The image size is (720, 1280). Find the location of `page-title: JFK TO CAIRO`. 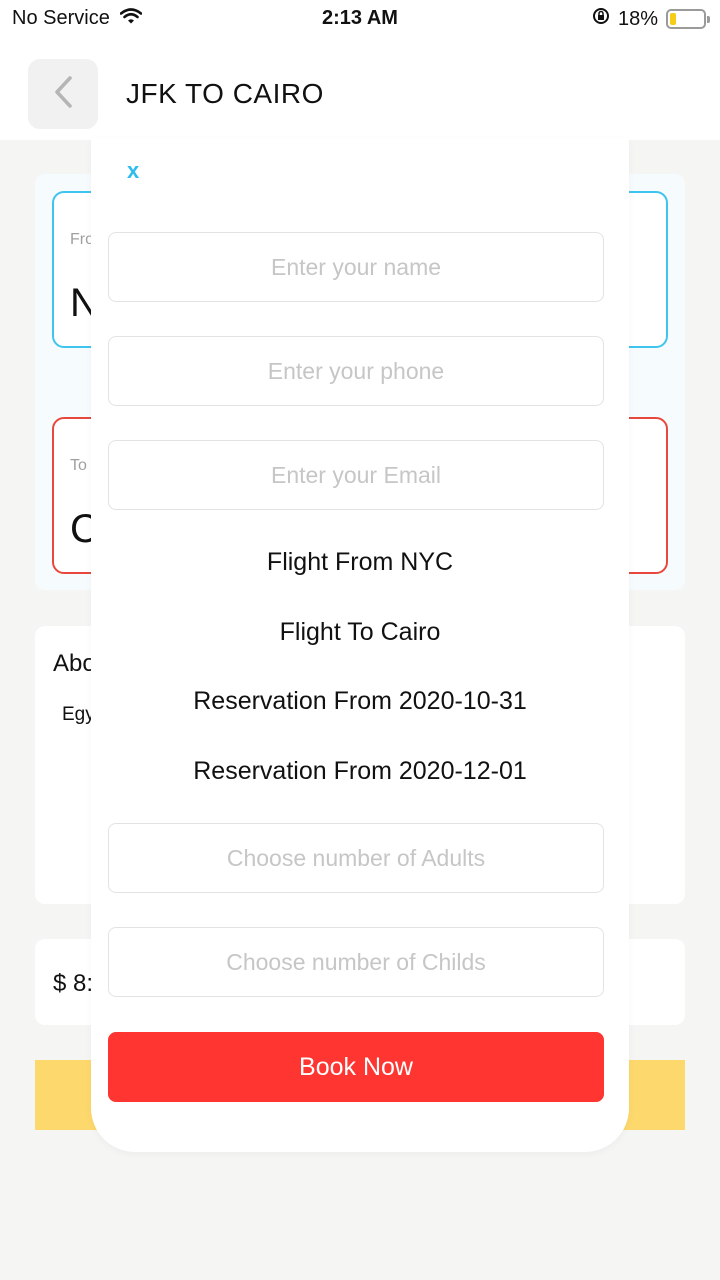

page-title: JFK TO CAIRO is located at coordinates (225, 93).